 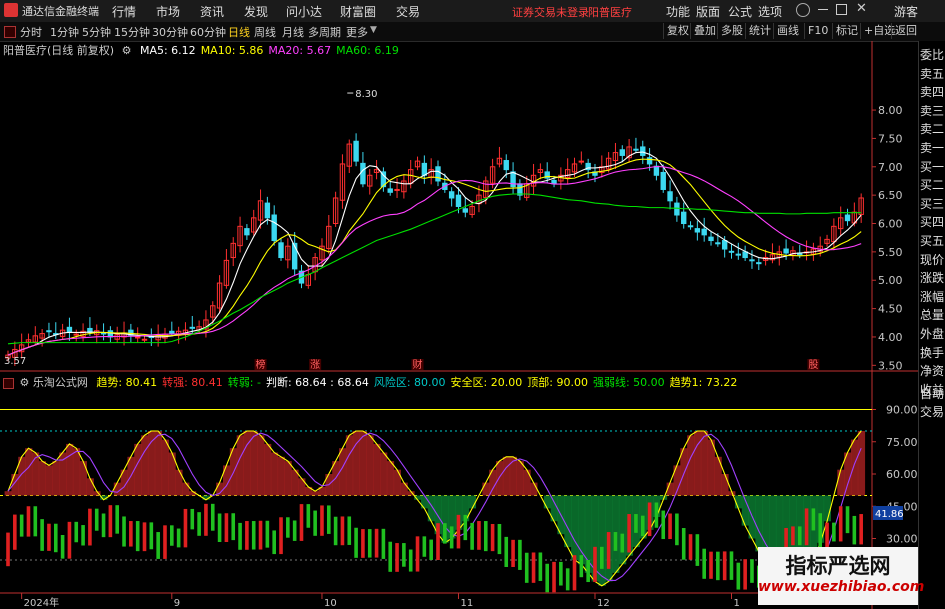 What do you see at coordinates (96, 32) in the screenshot?
I see `period-5min: 5分钟` at bounding box center [96, 32].